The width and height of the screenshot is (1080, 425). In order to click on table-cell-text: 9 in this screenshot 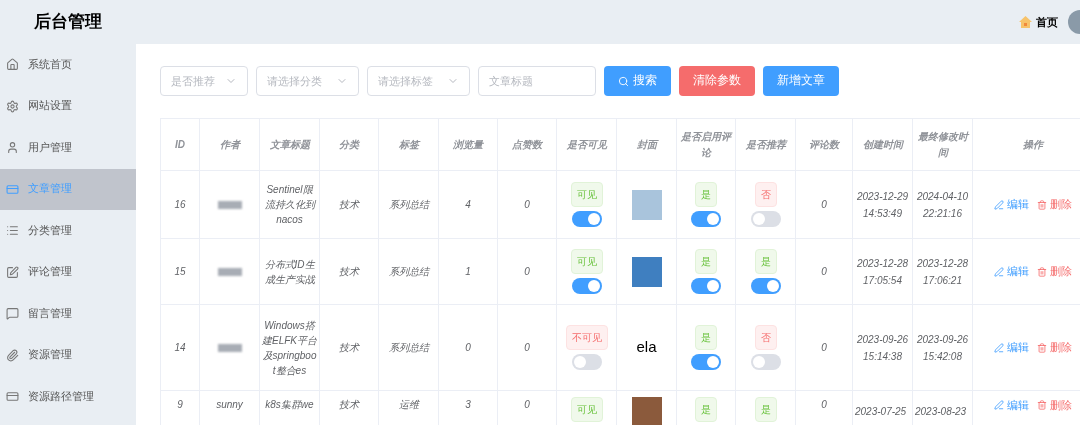, I will do `click(180, 405)`.